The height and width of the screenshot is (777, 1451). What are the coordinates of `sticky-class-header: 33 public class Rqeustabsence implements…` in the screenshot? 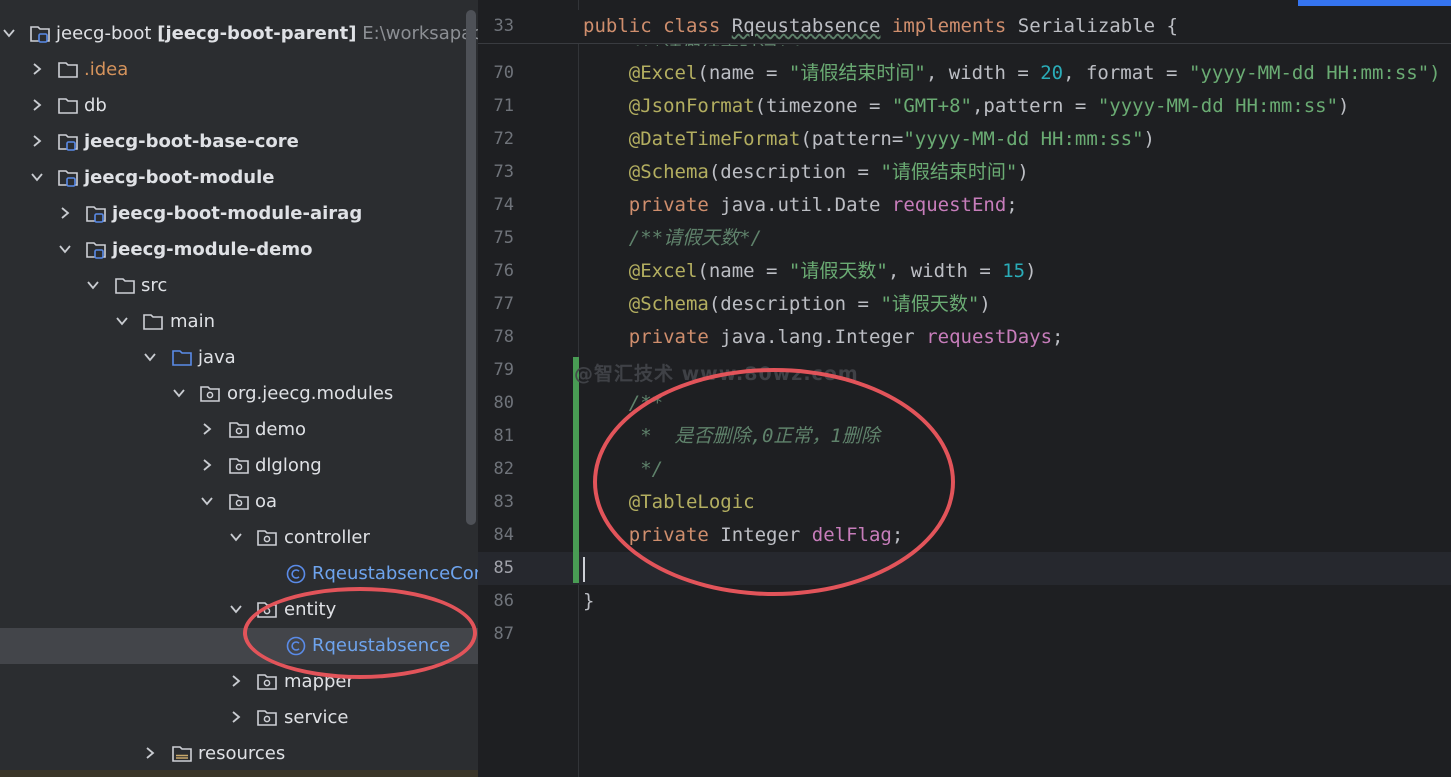 It's located at (964, 27).